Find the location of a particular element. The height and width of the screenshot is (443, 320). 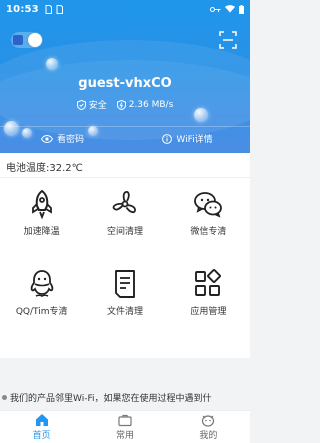

status-time: 10:53 is located at coordinates (22, 9).